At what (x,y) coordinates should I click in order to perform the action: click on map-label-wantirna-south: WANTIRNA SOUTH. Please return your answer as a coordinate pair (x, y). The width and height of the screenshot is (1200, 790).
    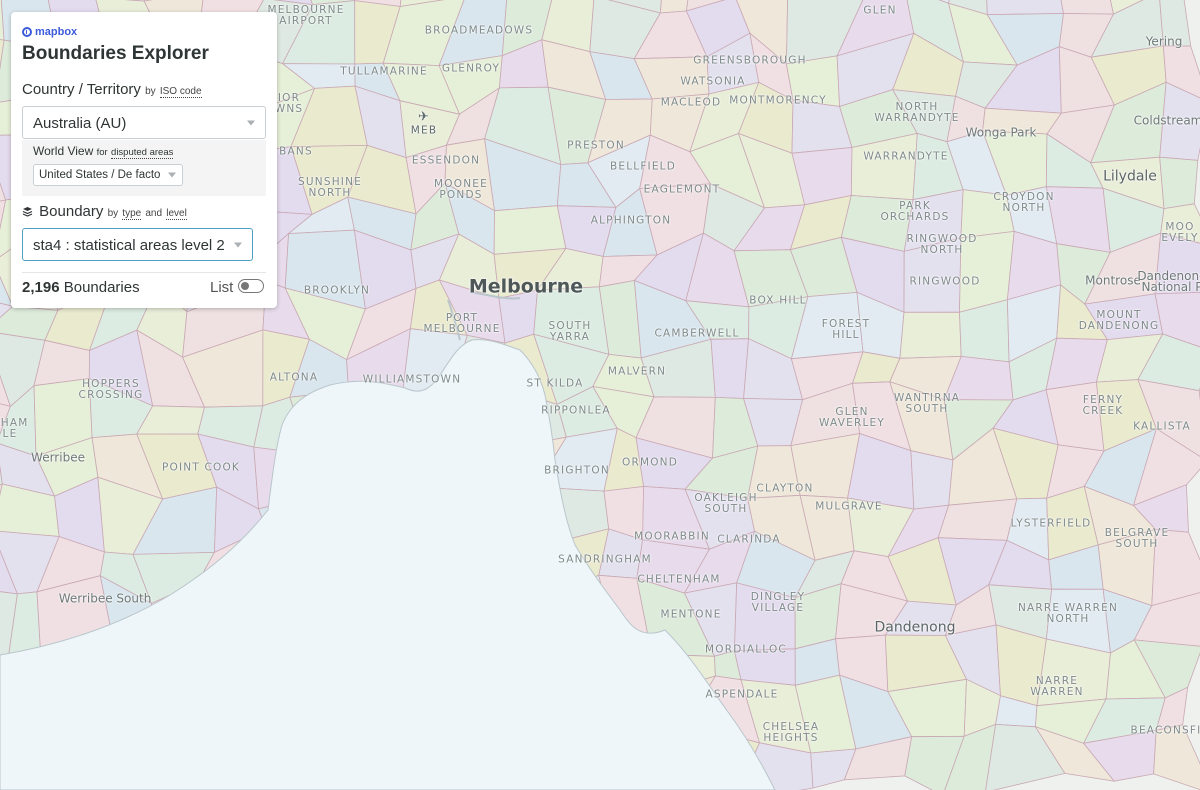
    Looking at the image, I should click on (927, 403).